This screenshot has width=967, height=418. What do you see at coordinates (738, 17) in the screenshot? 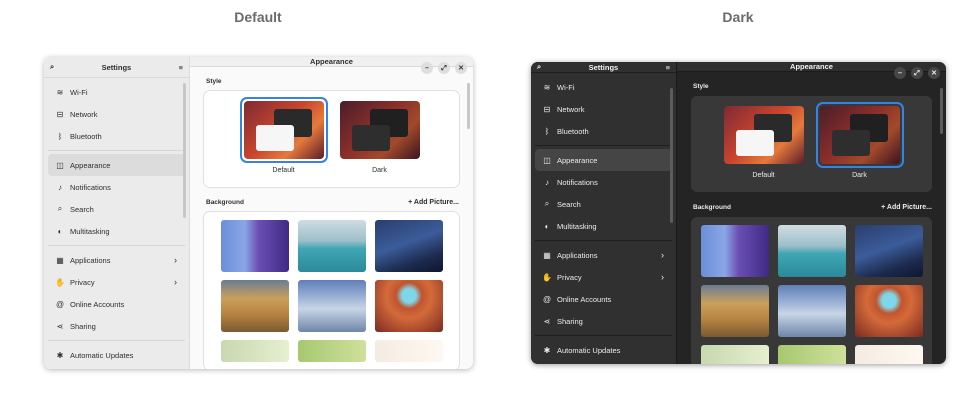
I see `caption-dark: Dark` at bounding box center [738, 17].